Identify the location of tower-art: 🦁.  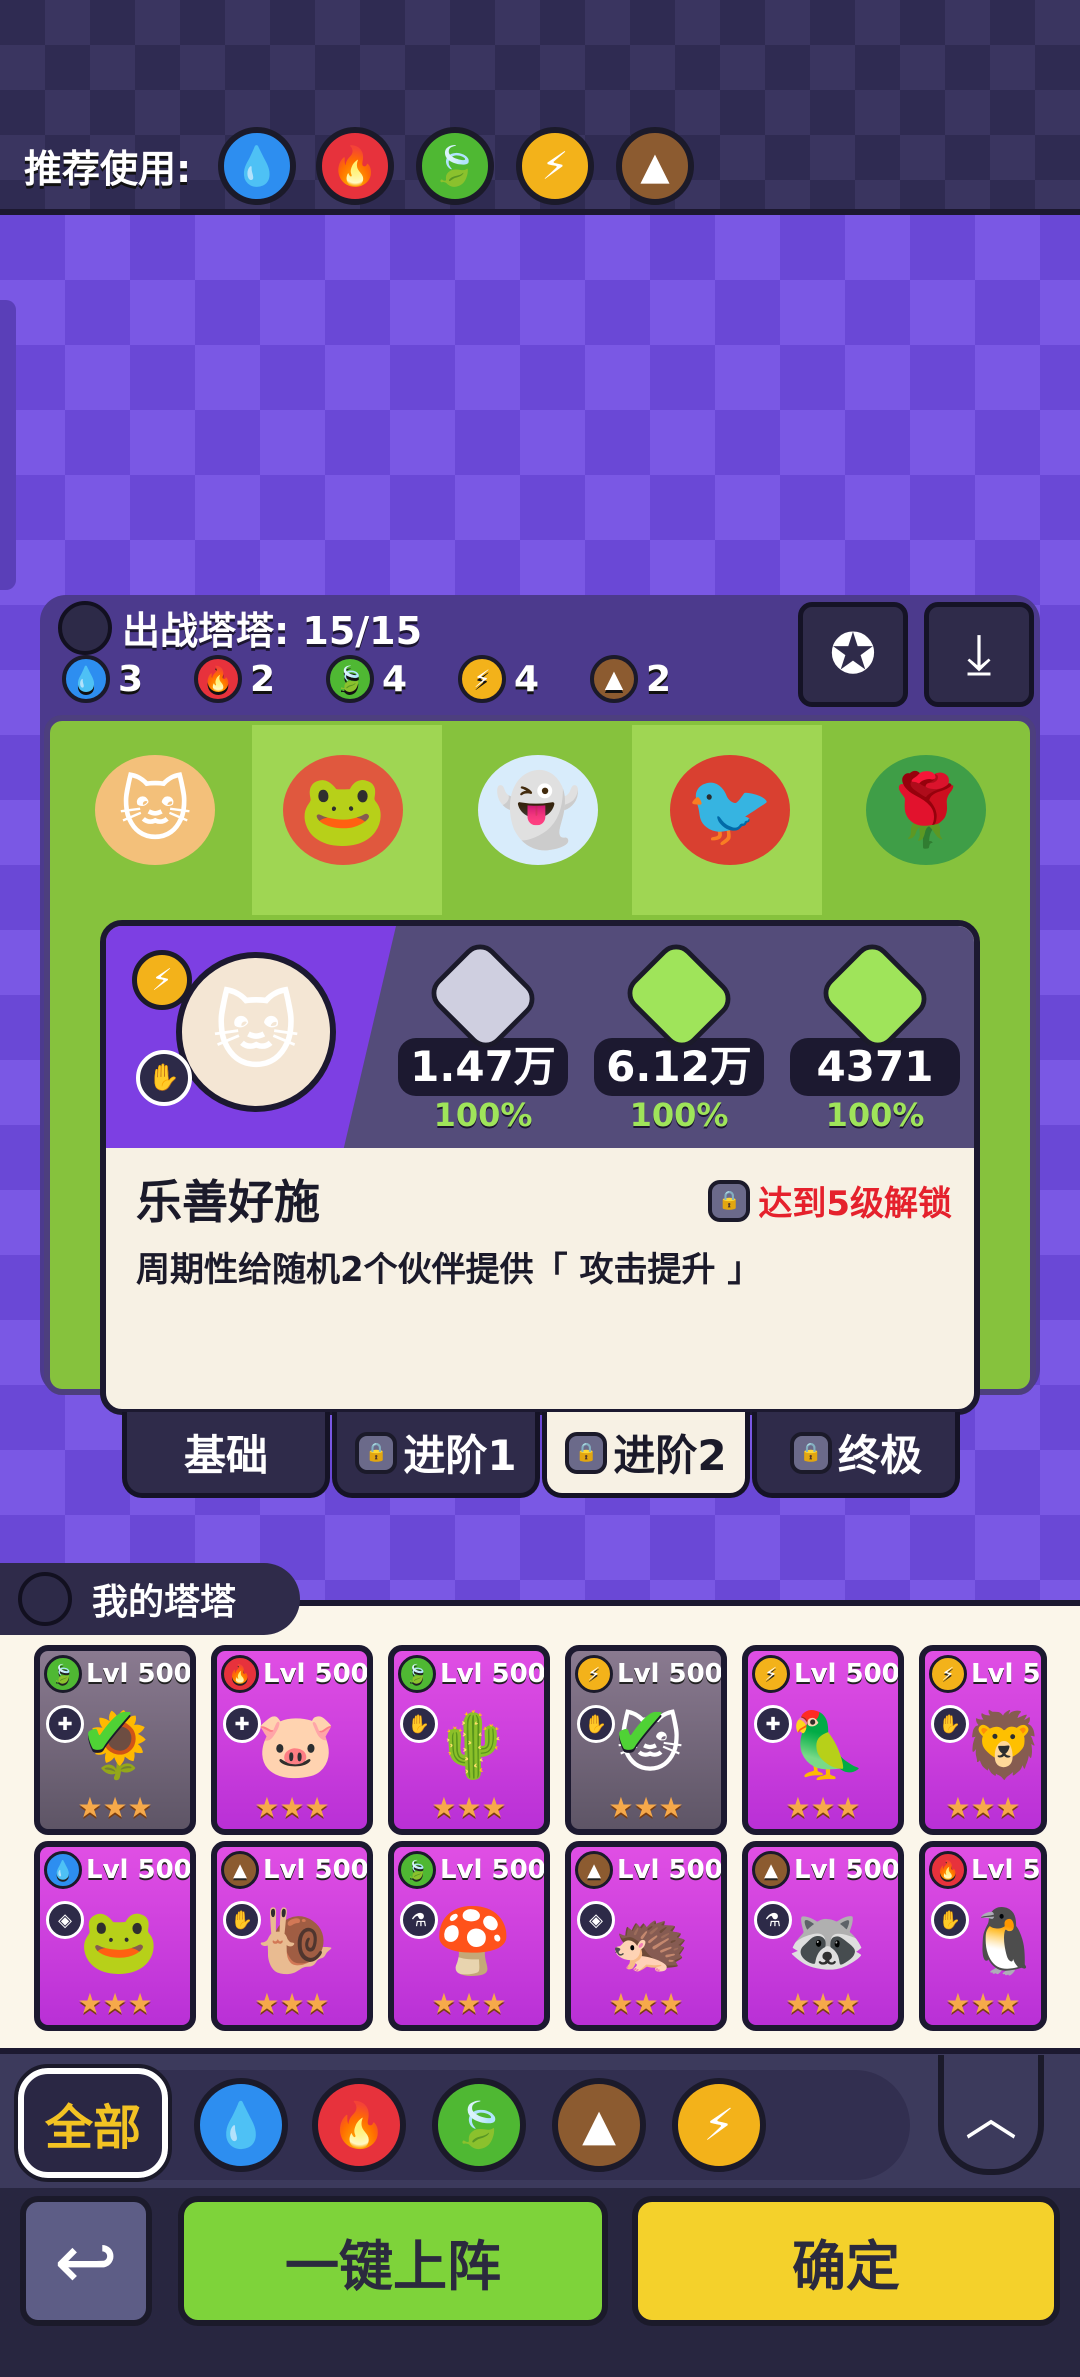
(1004, 1745).